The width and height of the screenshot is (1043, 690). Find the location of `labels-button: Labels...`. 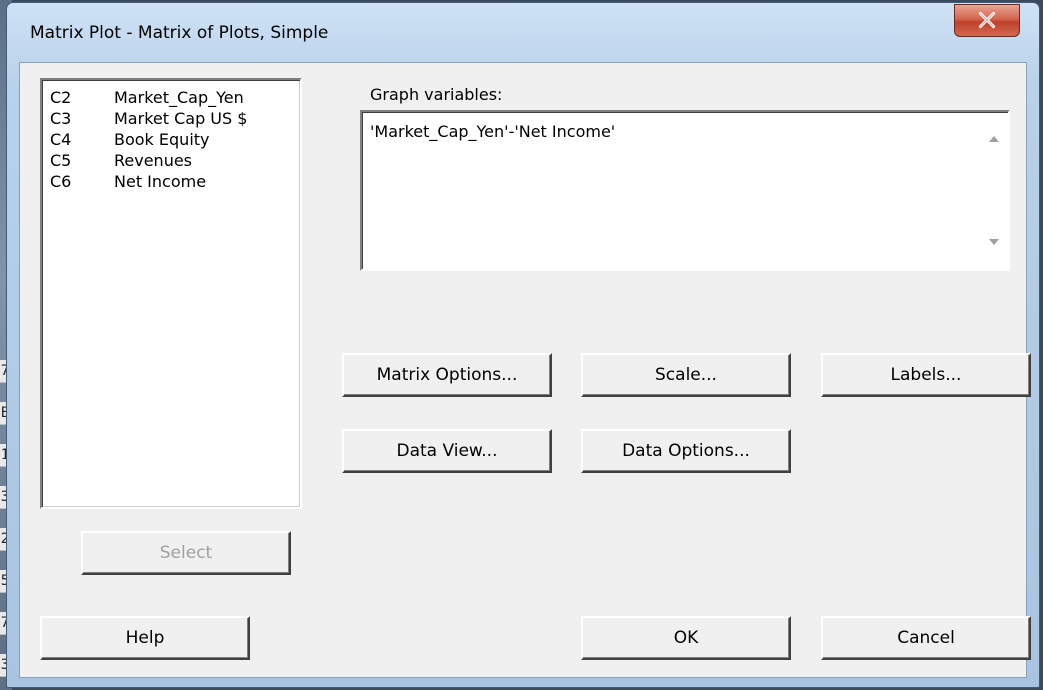

labels-button: Labels... is located at coordinates (926, 375).